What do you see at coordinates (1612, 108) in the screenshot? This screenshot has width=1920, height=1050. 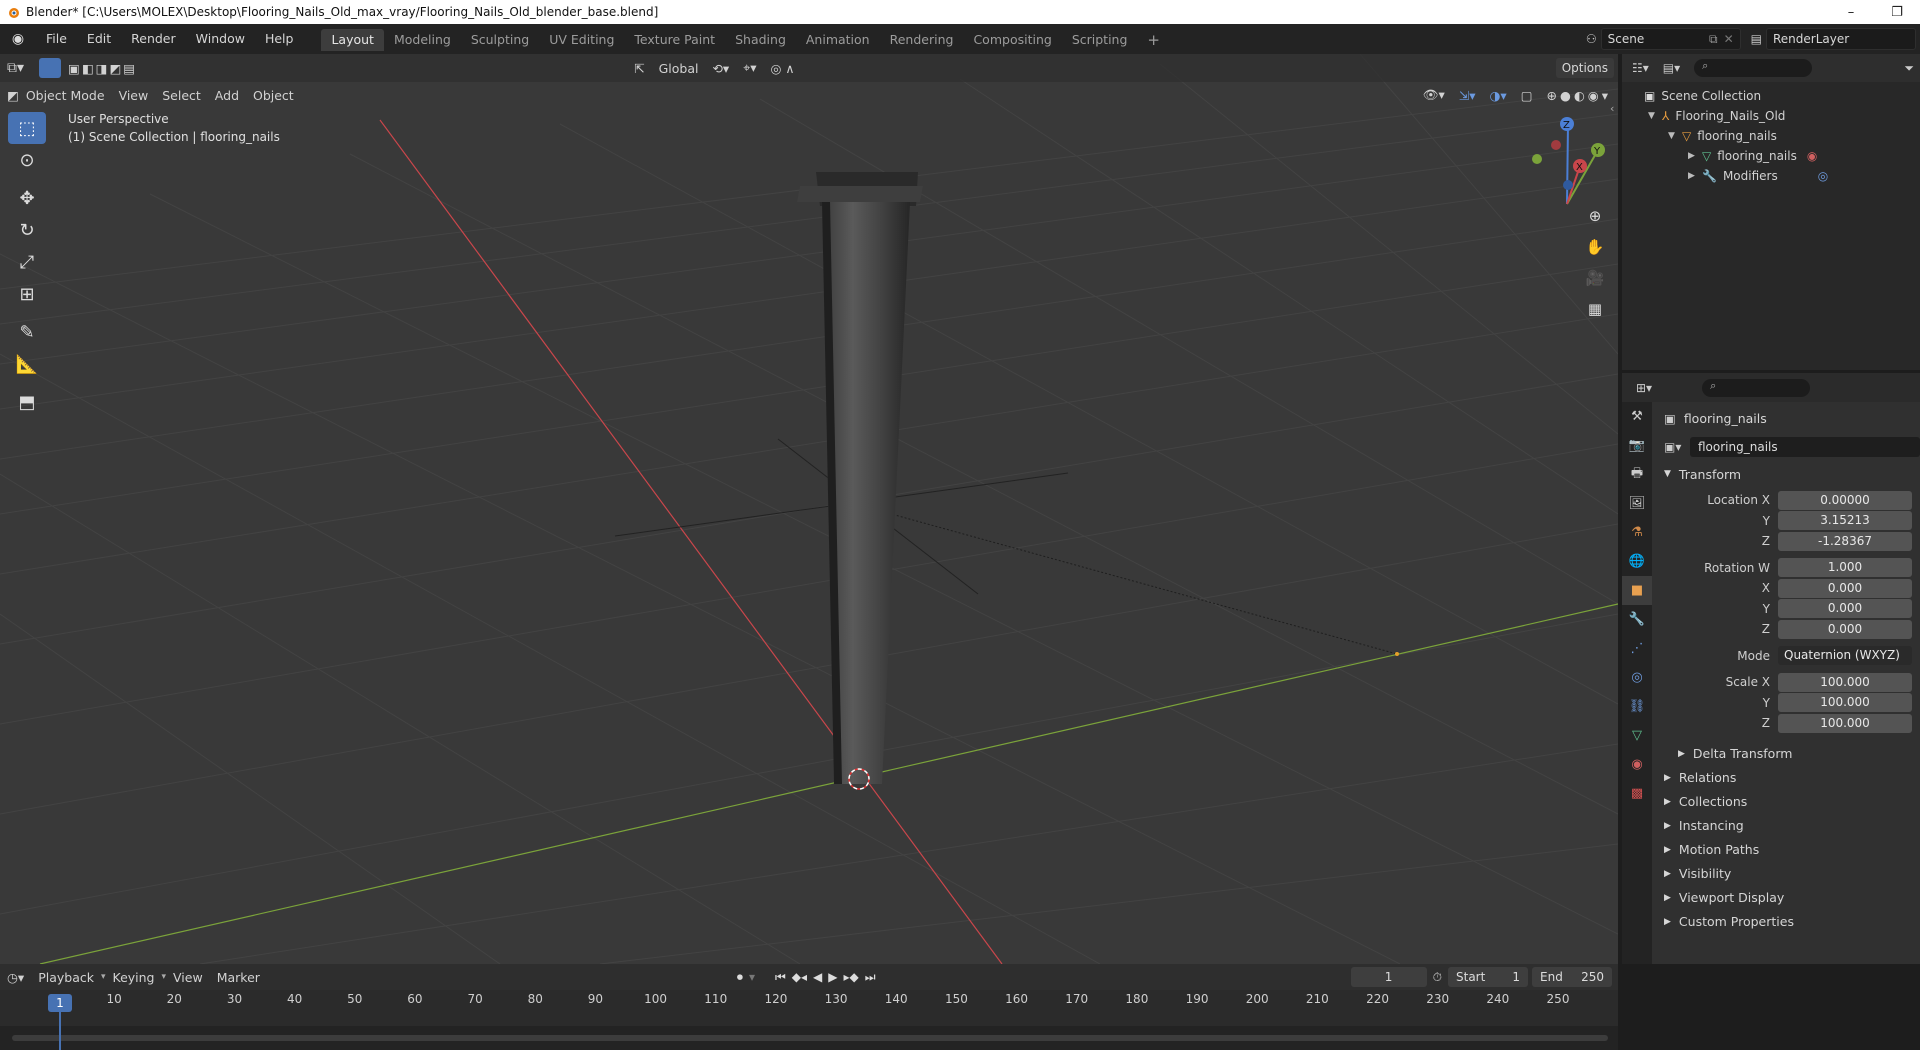 I see `collapse-arrow-icon: ‹` at bounding box center [1612, 108].